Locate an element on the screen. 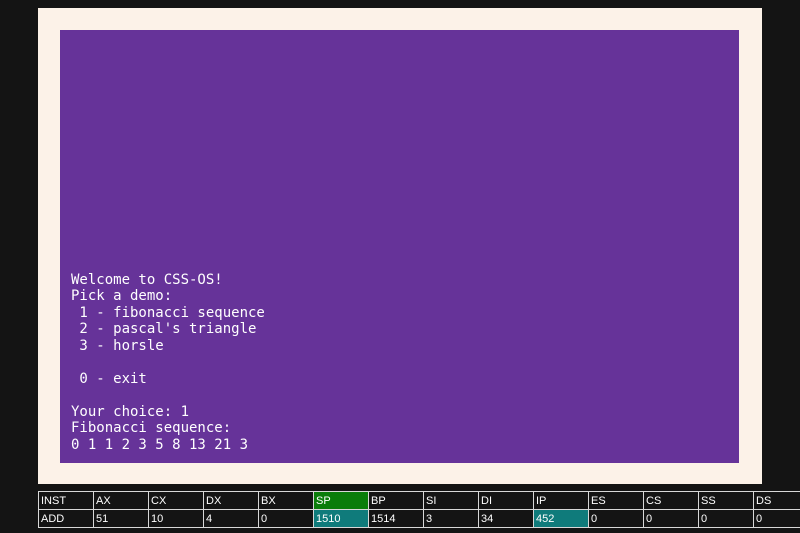  register-value-cx: 10 is located at coordinates (176, 518).